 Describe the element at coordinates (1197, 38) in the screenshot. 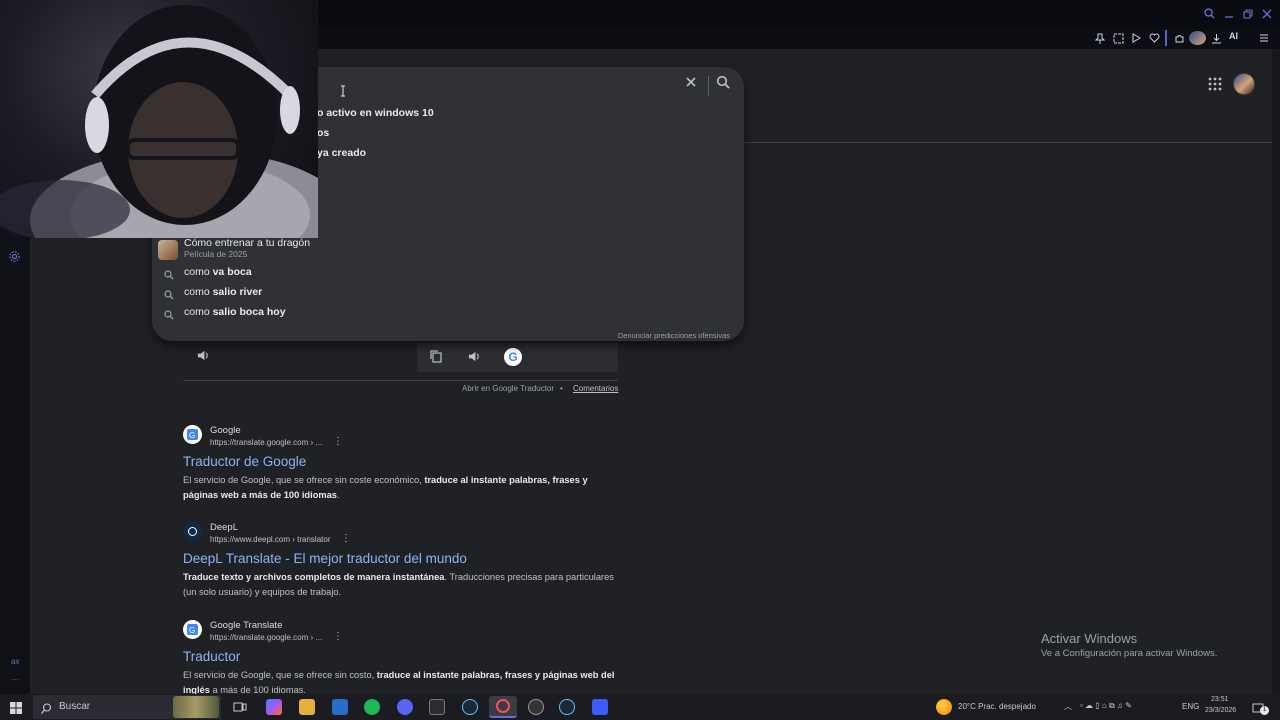

I see `profile-avatar` at that location.